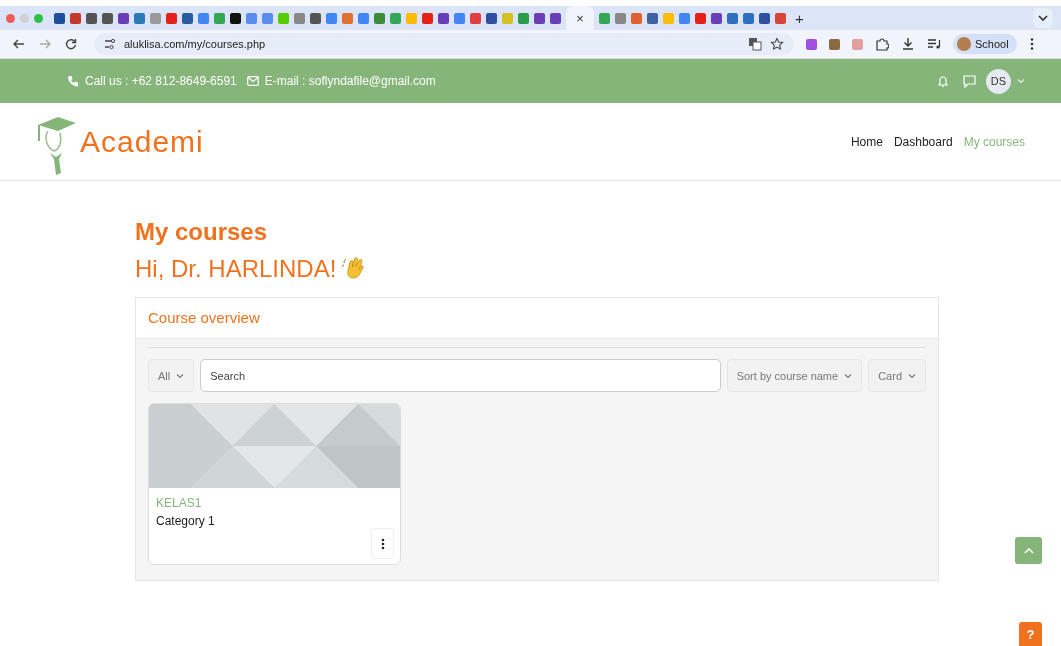 The height and width of the screenshot is (646, 1061). What do you see at coordinates (382, 543) in the screenshot?
I see `kebab-menu-icon` at bounding box center [382, 543].